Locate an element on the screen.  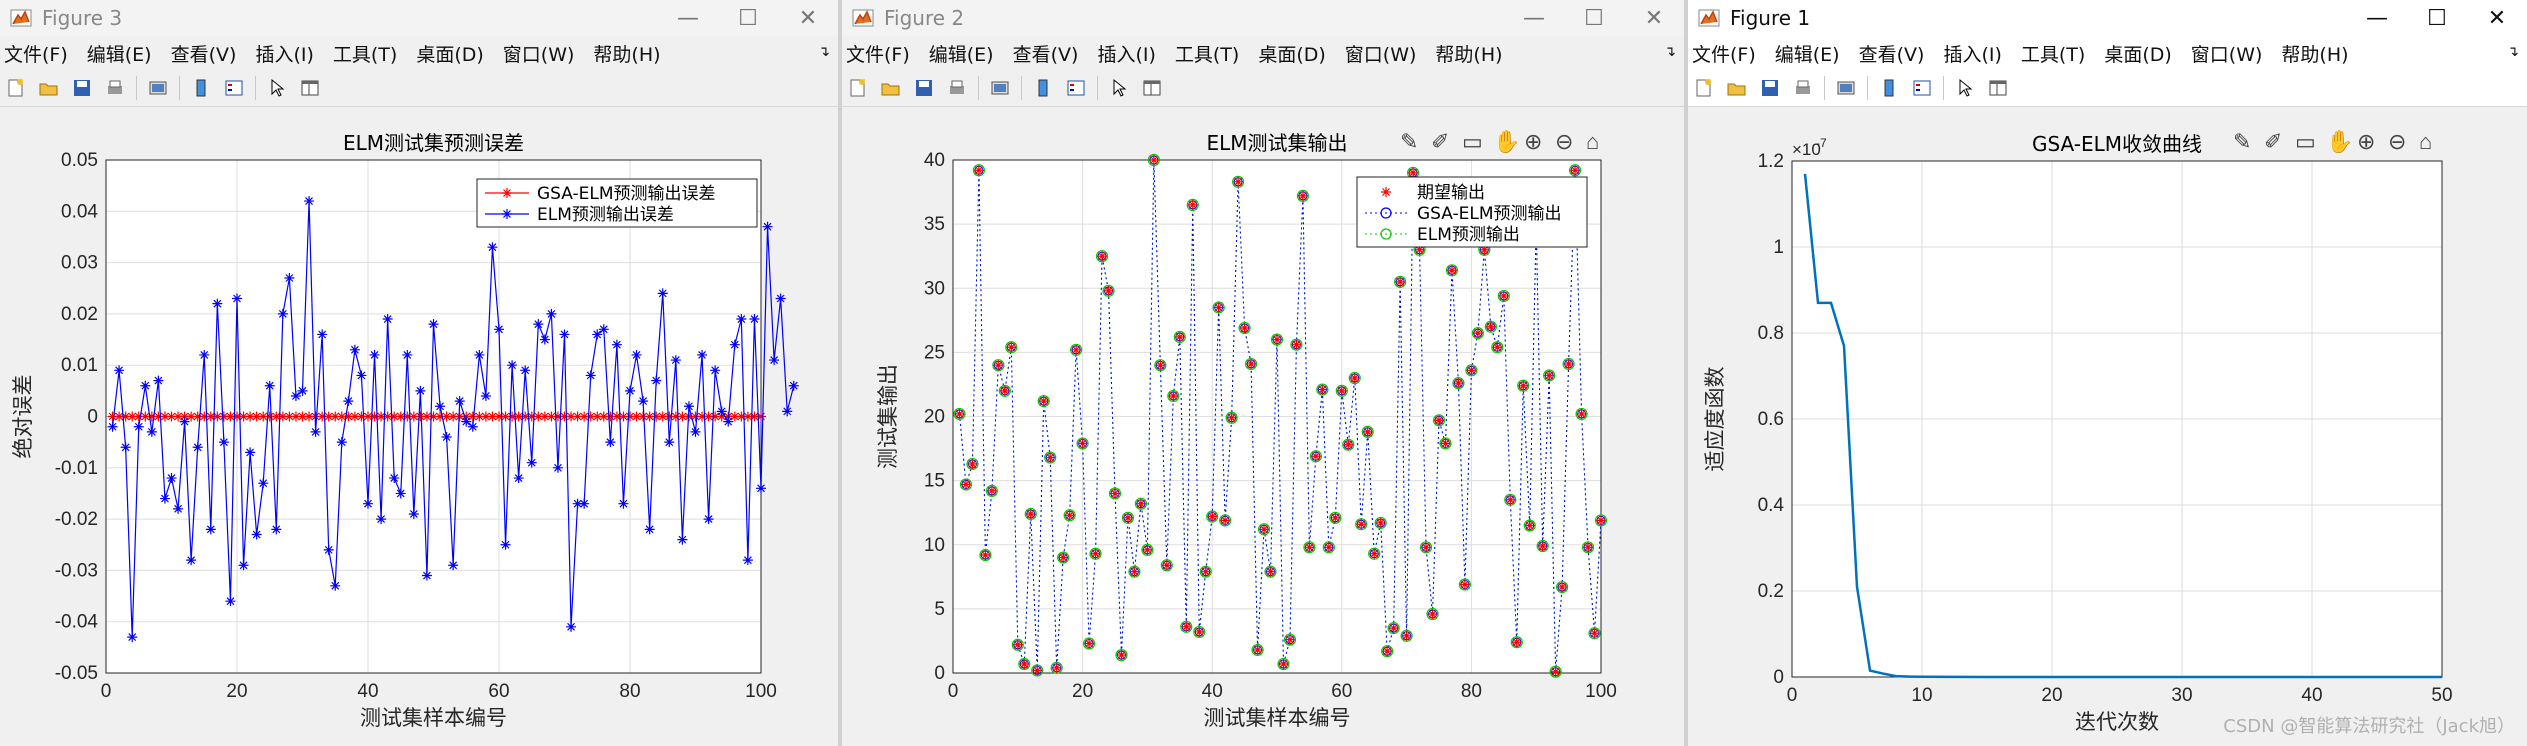
title-bar: Figure 3 — ☐ ✕ is located at coordinates (419, 18).